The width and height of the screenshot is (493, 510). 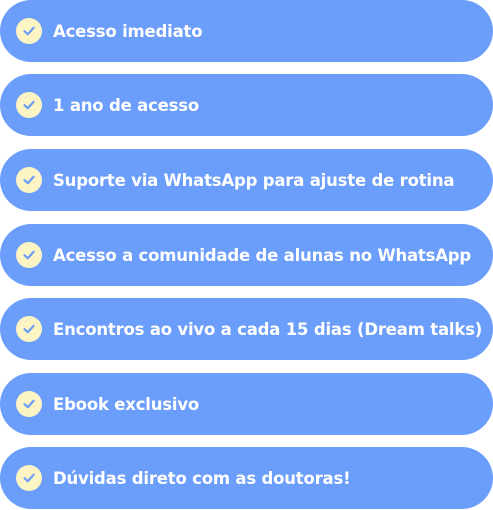 What do you see at coordinates (246, 105) in the screenshot?
I see `benefit-item-one-year-access: 1 ano de acesso` at bounding box center [246, 105].